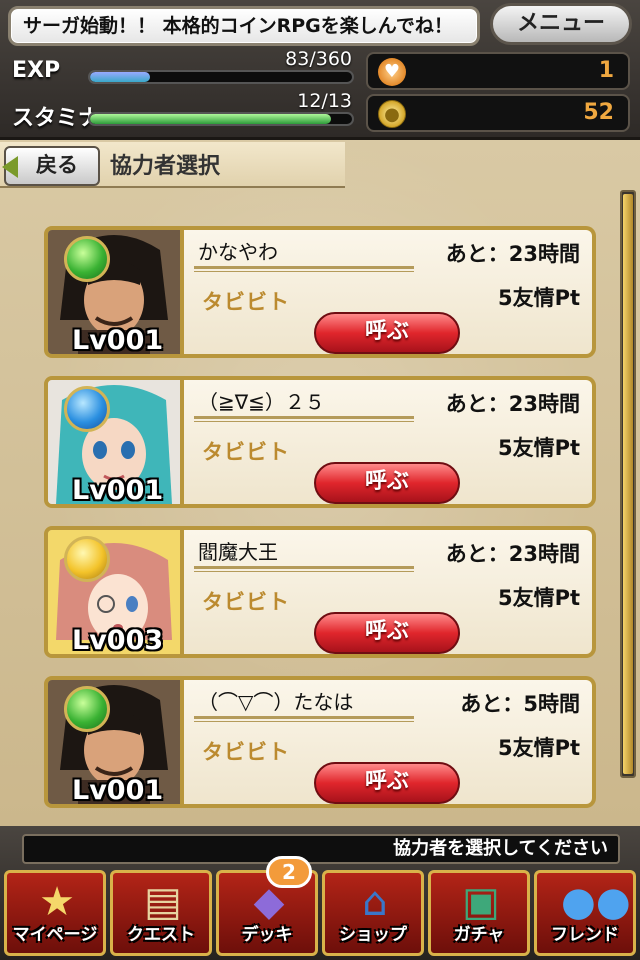 The width and height of the screenshot is (640, 960). I want to click on nav-quest: ▤ クエスト, so click(161, 913).